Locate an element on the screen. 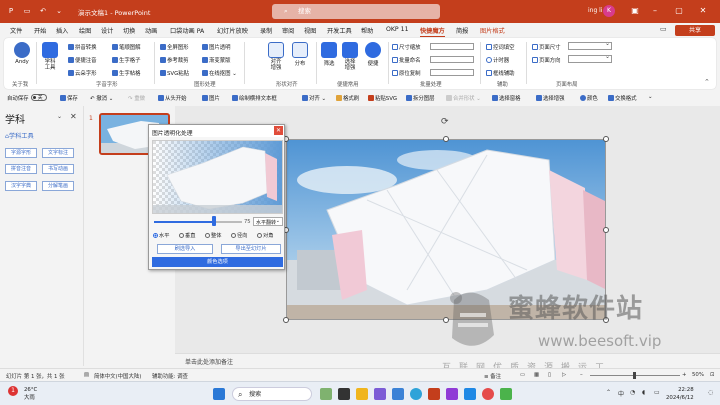 Image resolution: width=720 pixels, height=405 pixels. pinyin-convert-button: 拼音转换 is located at coordinates (82, 47).